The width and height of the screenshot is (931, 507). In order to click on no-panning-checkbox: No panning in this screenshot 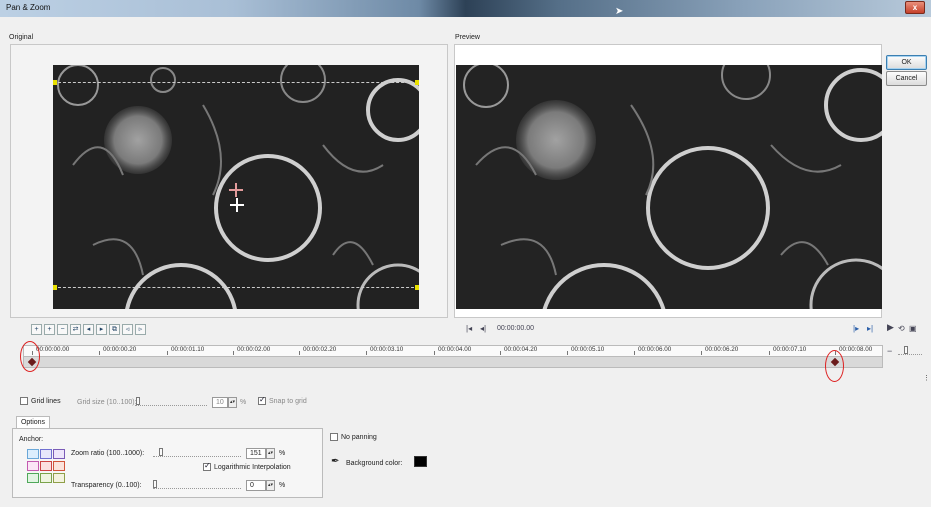, I will do `click(353, 437)`.